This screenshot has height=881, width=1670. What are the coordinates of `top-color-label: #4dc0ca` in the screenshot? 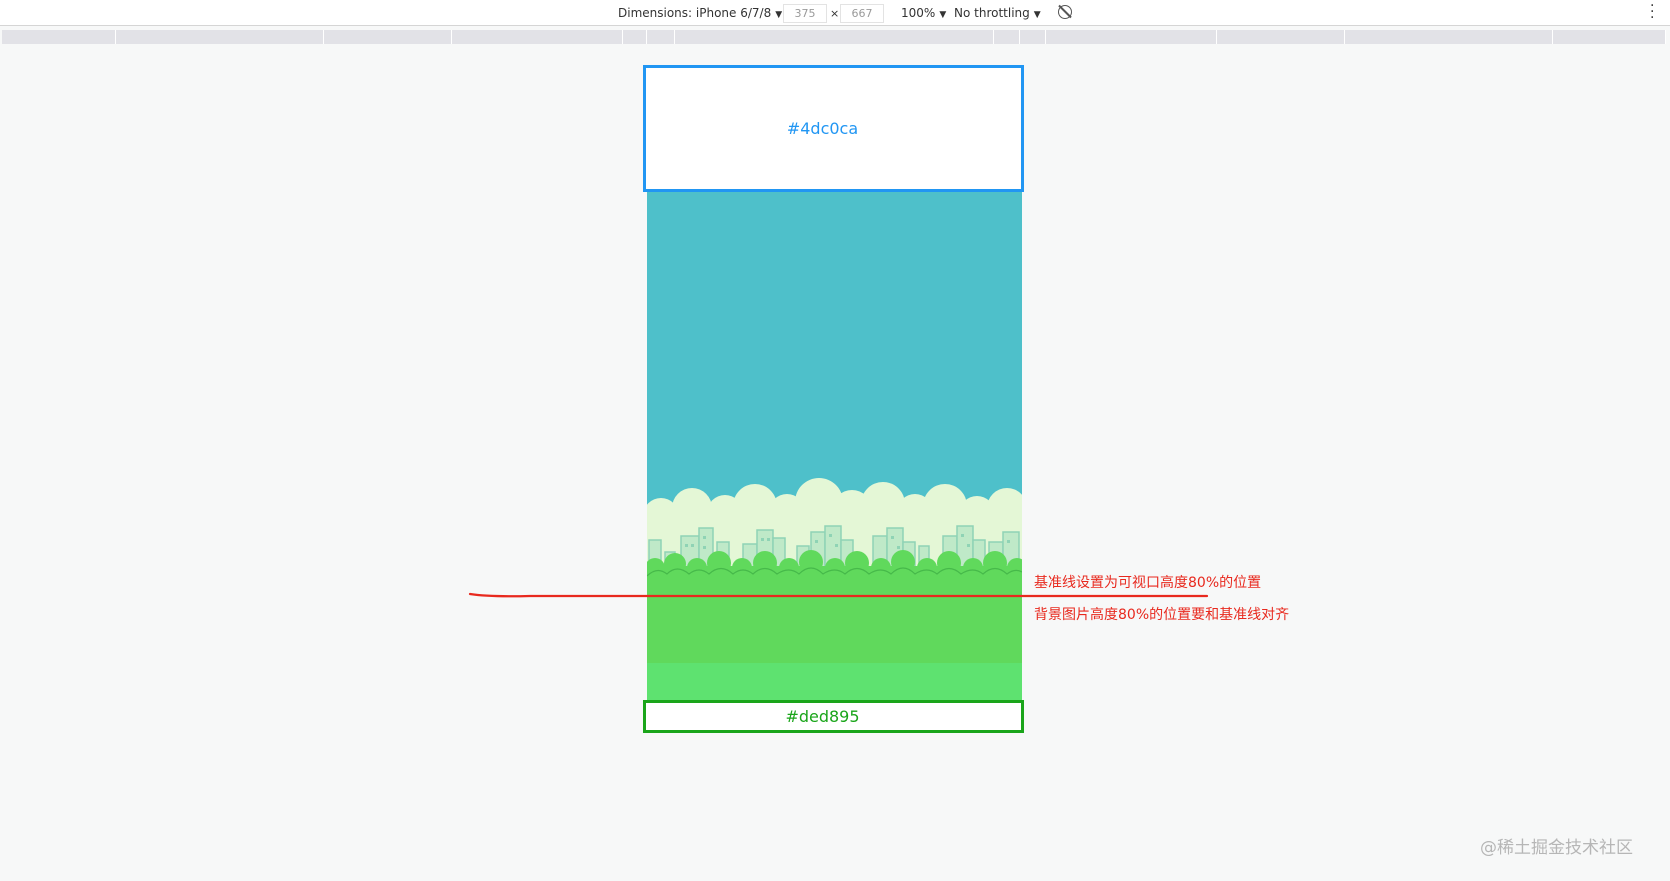 It's located at (822, 128).